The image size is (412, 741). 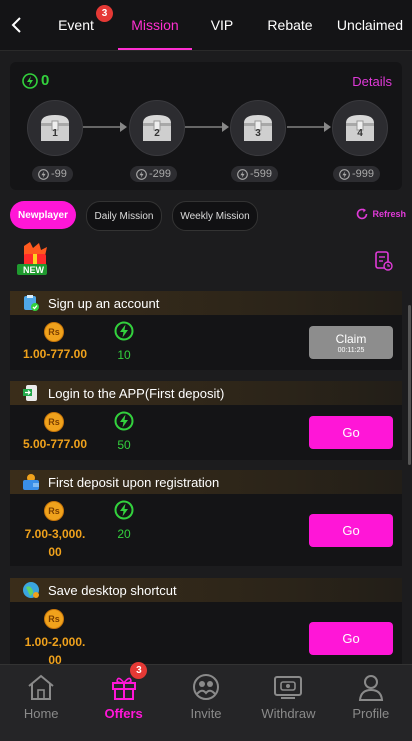 What do you see at coordinates (123, 701) in the screenshot?
I see `nav-offers: Offers 3` at bounding box center [123, 701].